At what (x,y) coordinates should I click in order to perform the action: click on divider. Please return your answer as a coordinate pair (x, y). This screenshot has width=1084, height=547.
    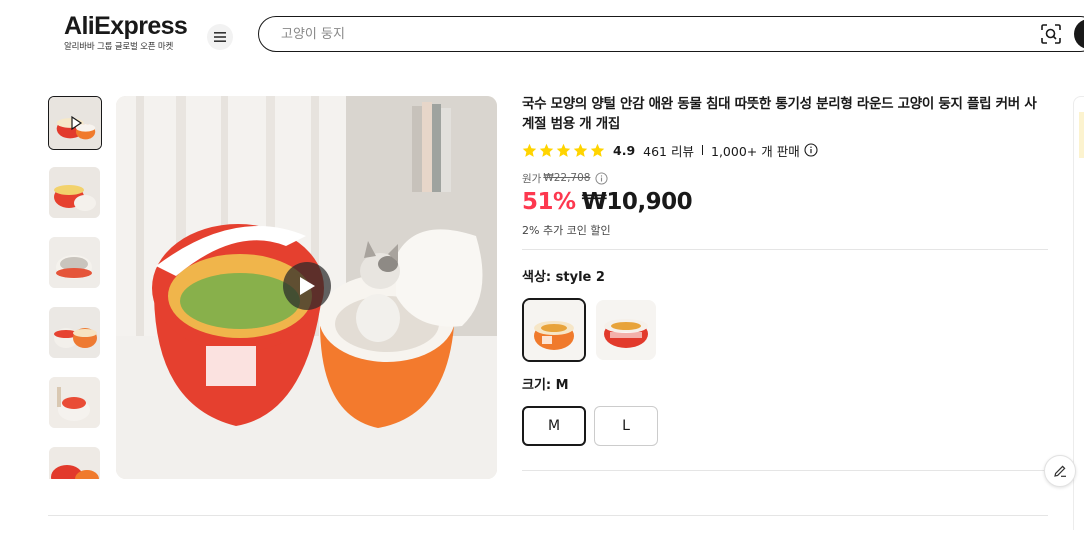
    Looking at the image, I should click on (702, 150).